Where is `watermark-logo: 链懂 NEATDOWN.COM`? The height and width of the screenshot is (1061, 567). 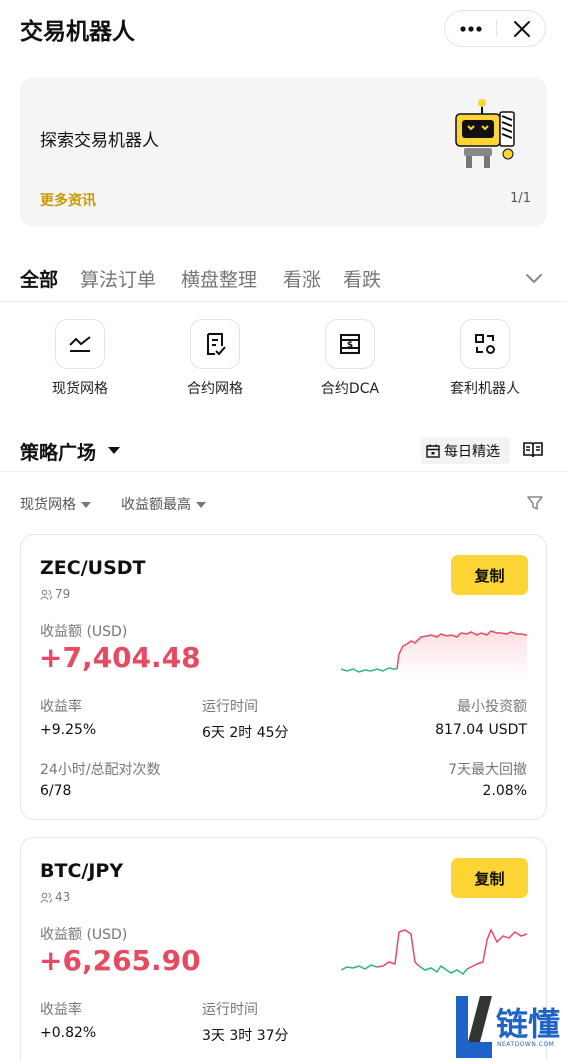
watermark-logo: 链懂 NEATDOWN.COM is located at coordinates (509, 1027).